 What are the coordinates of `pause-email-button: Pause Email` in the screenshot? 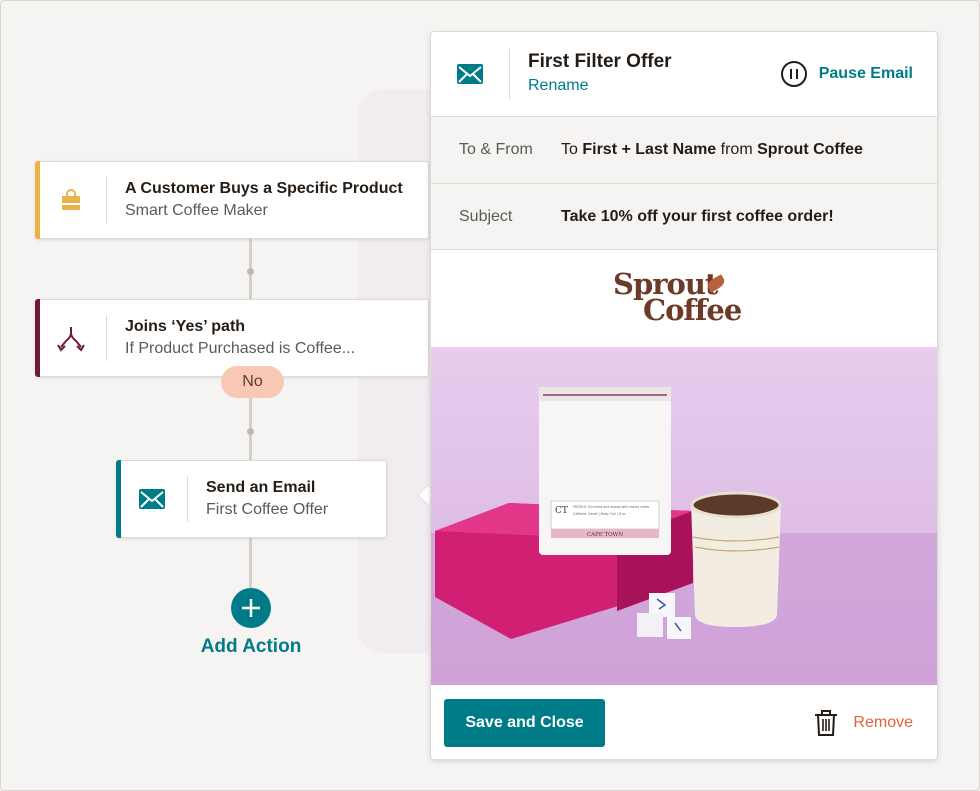 It's located at (858, 74).